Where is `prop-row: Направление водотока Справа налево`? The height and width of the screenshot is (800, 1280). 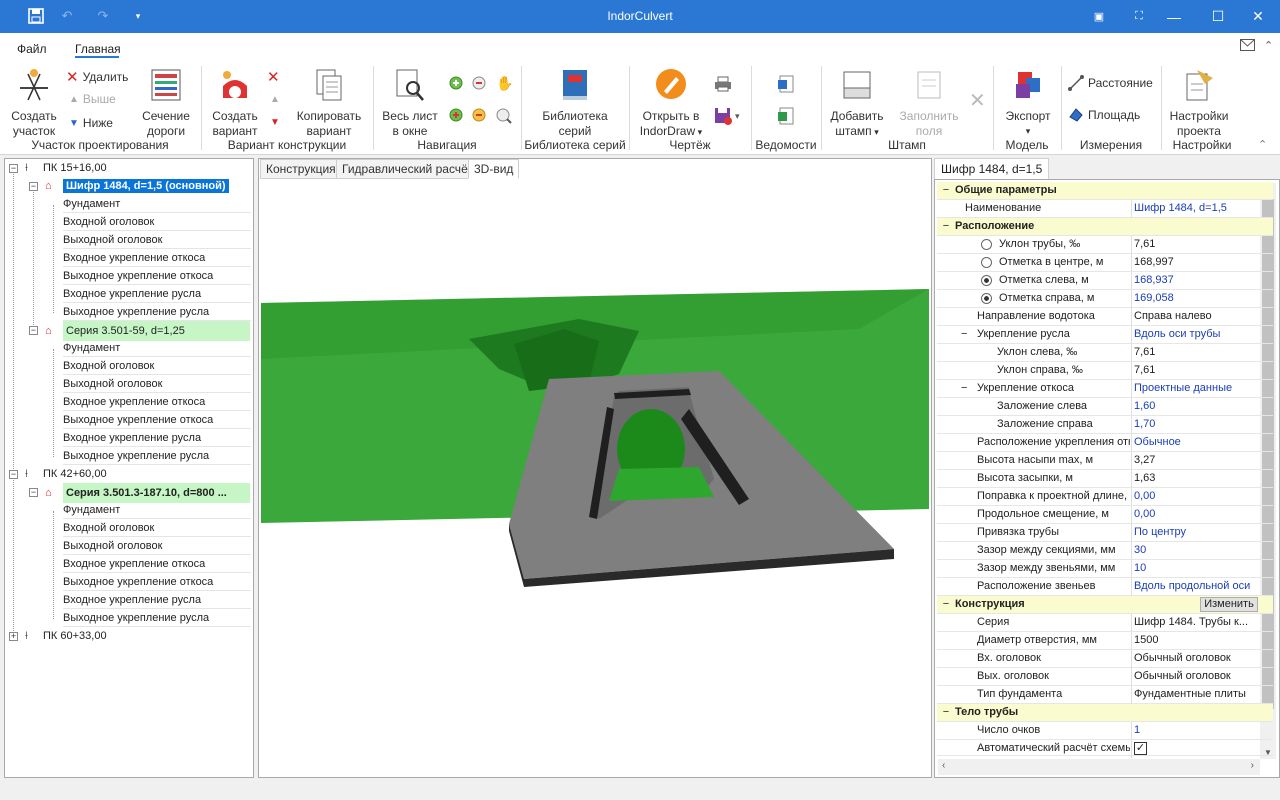 prop-row: Направление водотока Справа налево is located at coordinates (1105, 317).